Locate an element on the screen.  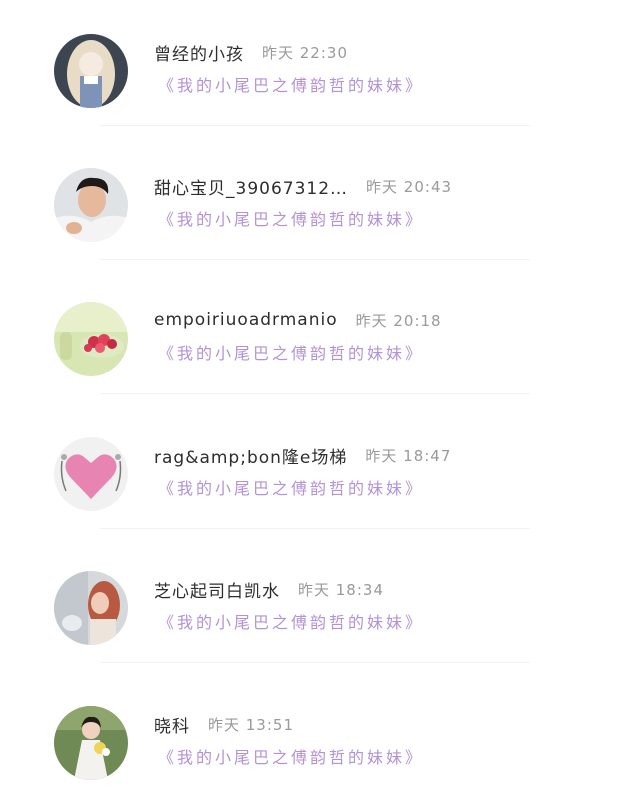
username: empoiriuoadrmanio is located at coordinates (246, 320).